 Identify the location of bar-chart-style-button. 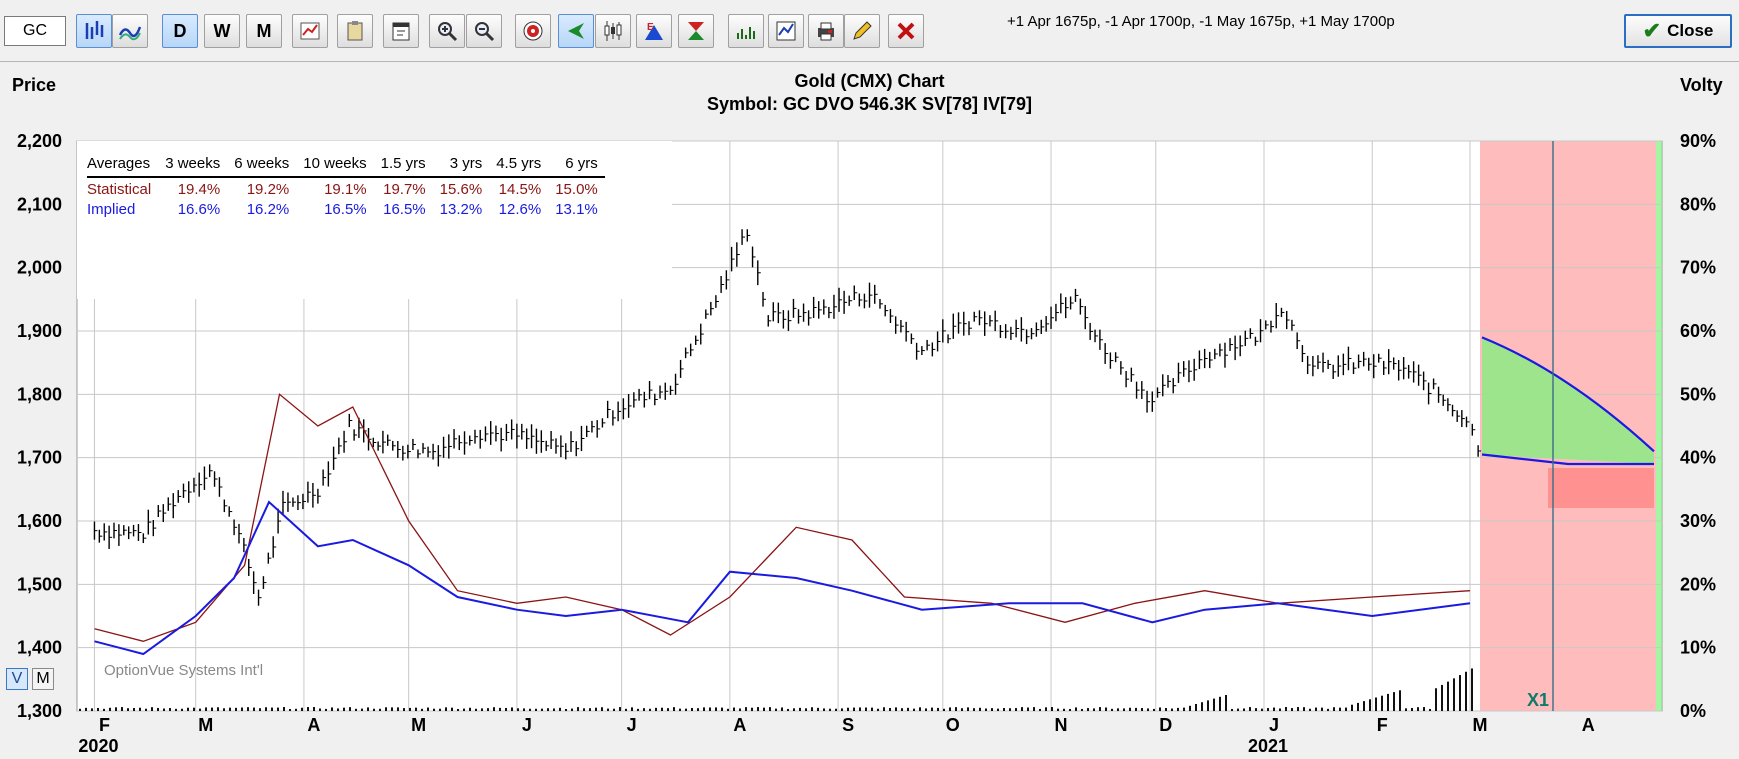
(94, 31).